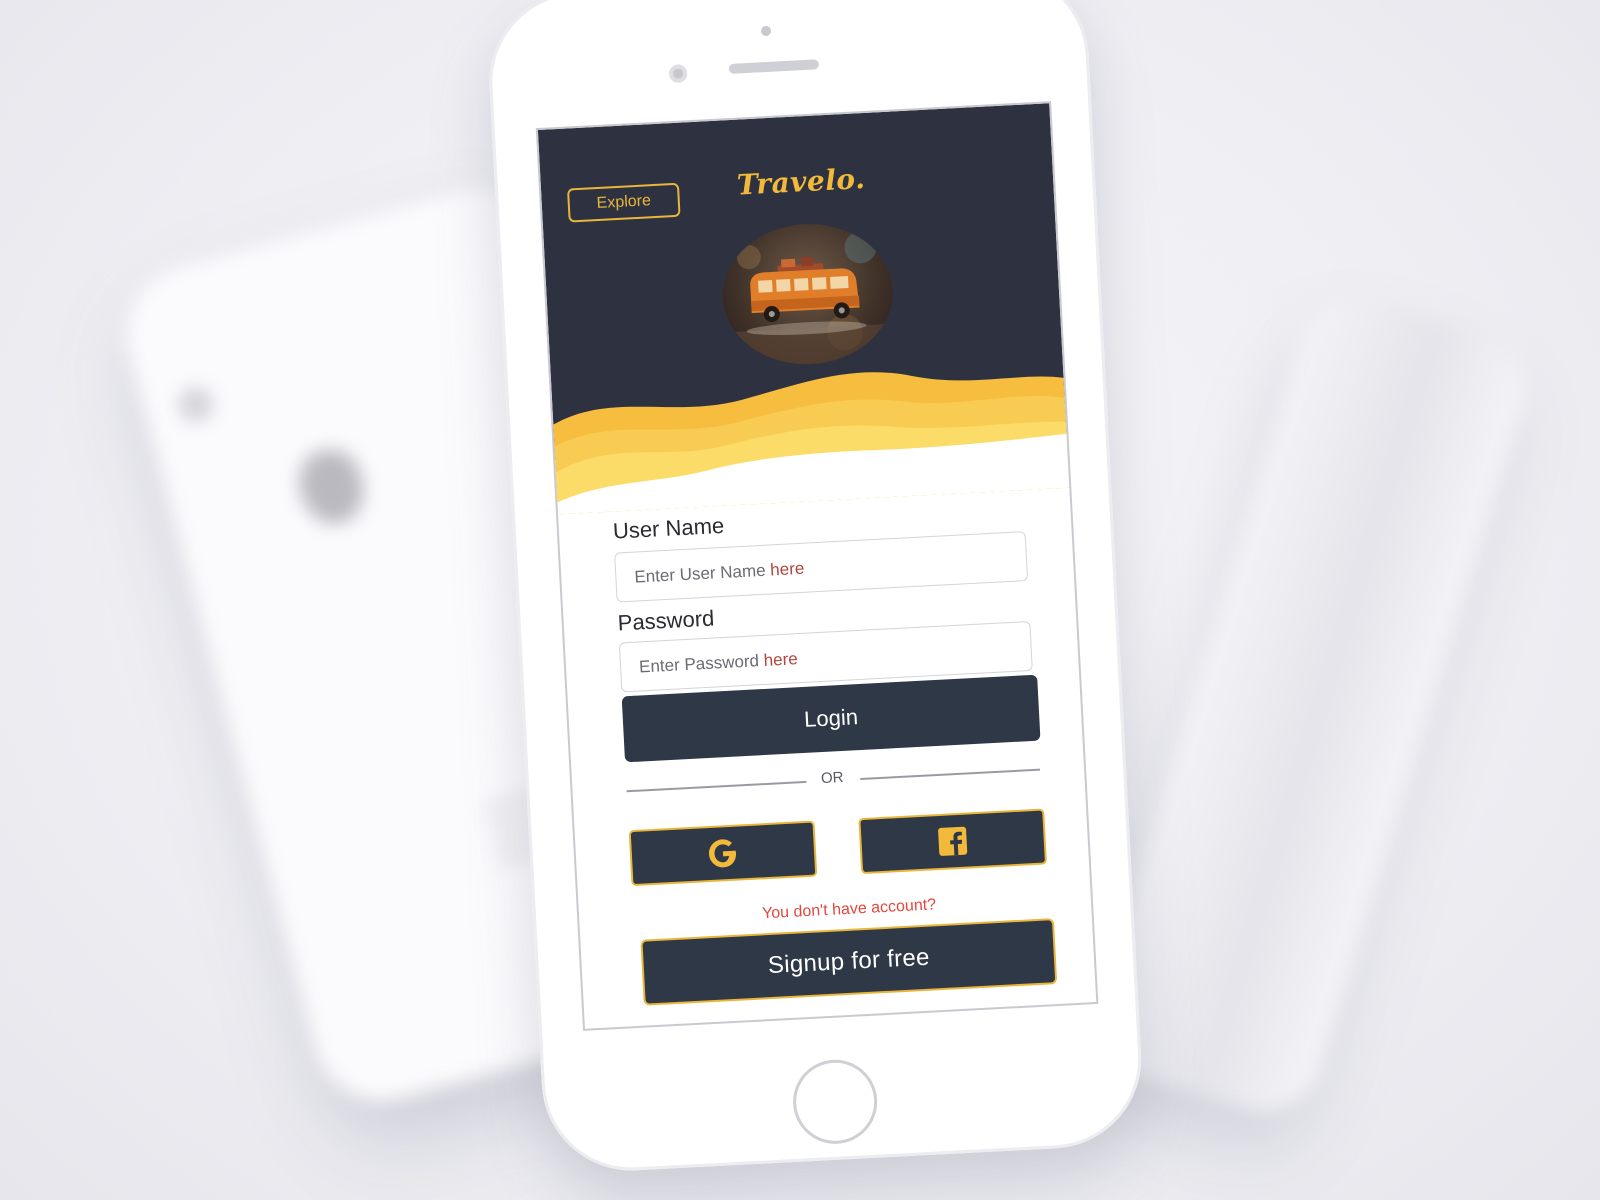  What do you see at coordinates (781, 659) in the screenshot?
I see `password-placeholder-accent: here` at bounding box center [781, 659].